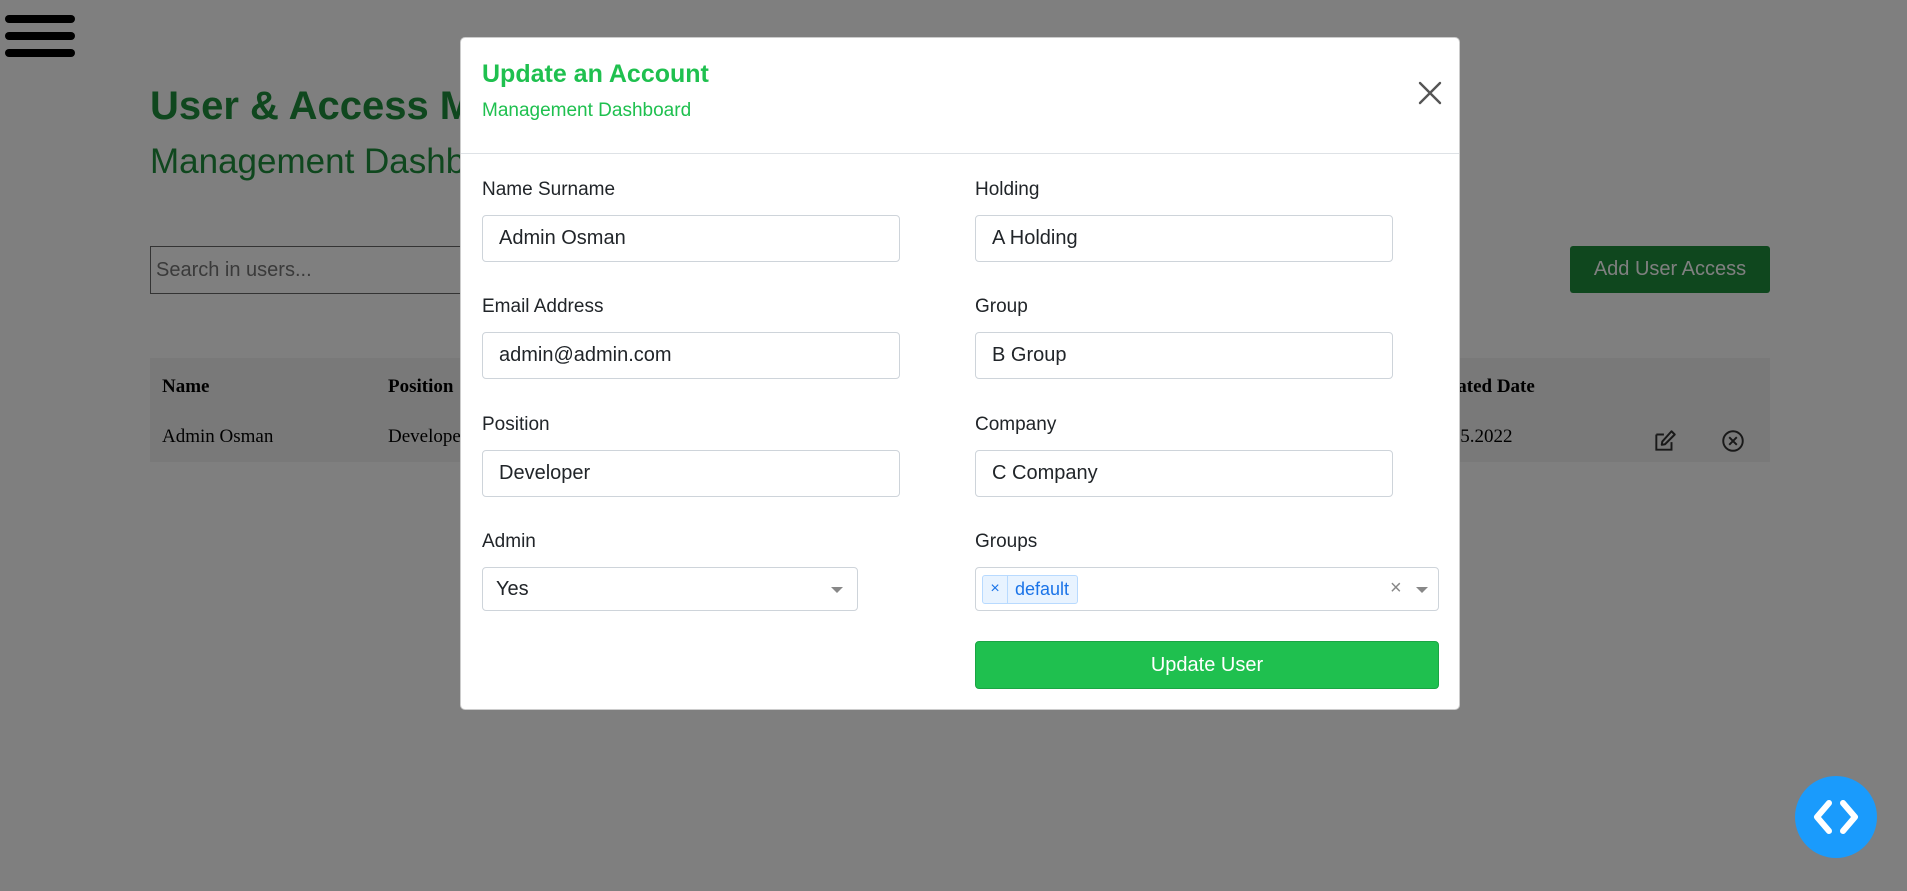 The image size is (1907, 891). Describe the element at coordinates (691, 473) in the screenshot. I see `position-input` at that location.